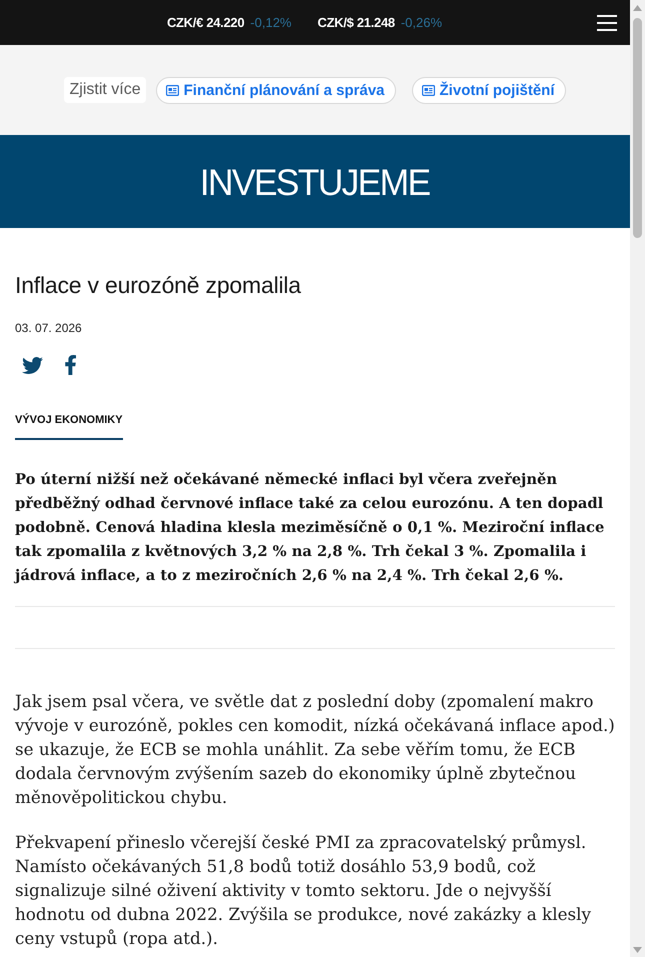  Describe the element at coordinates (276, 90) in the screenshot. I see `topic-chip: Finanční plánování a správa` at that location.